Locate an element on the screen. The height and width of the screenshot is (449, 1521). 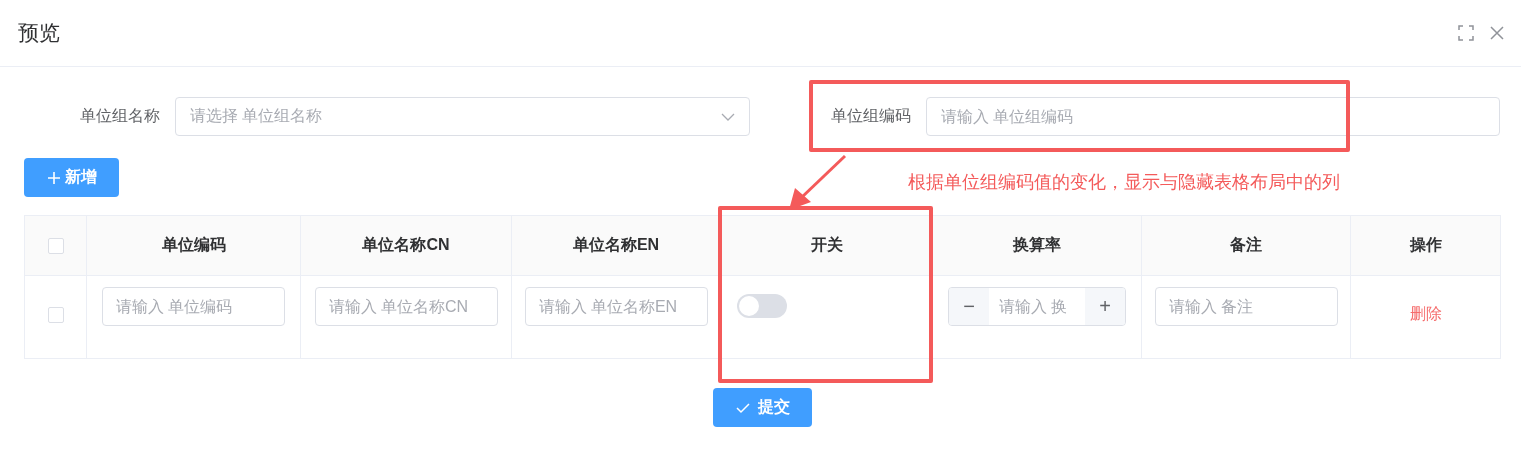
increment-button: + is located at coordinates (1105, 306).